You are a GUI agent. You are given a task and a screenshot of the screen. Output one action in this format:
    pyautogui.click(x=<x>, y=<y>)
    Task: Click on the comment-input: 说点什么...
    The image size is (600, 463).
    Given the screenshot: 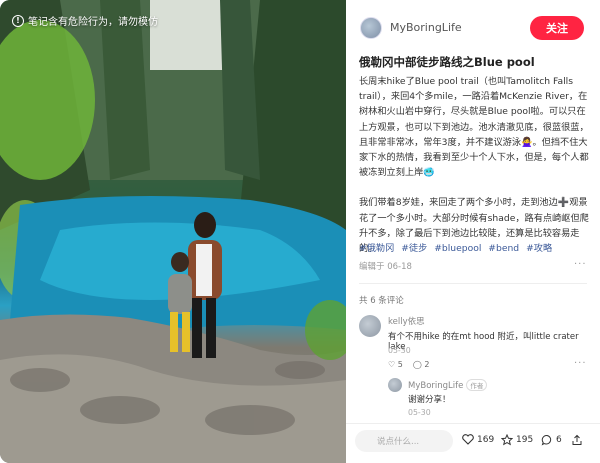 What is the action you would take?
    pyautogui.click(x=404, y=441)
    